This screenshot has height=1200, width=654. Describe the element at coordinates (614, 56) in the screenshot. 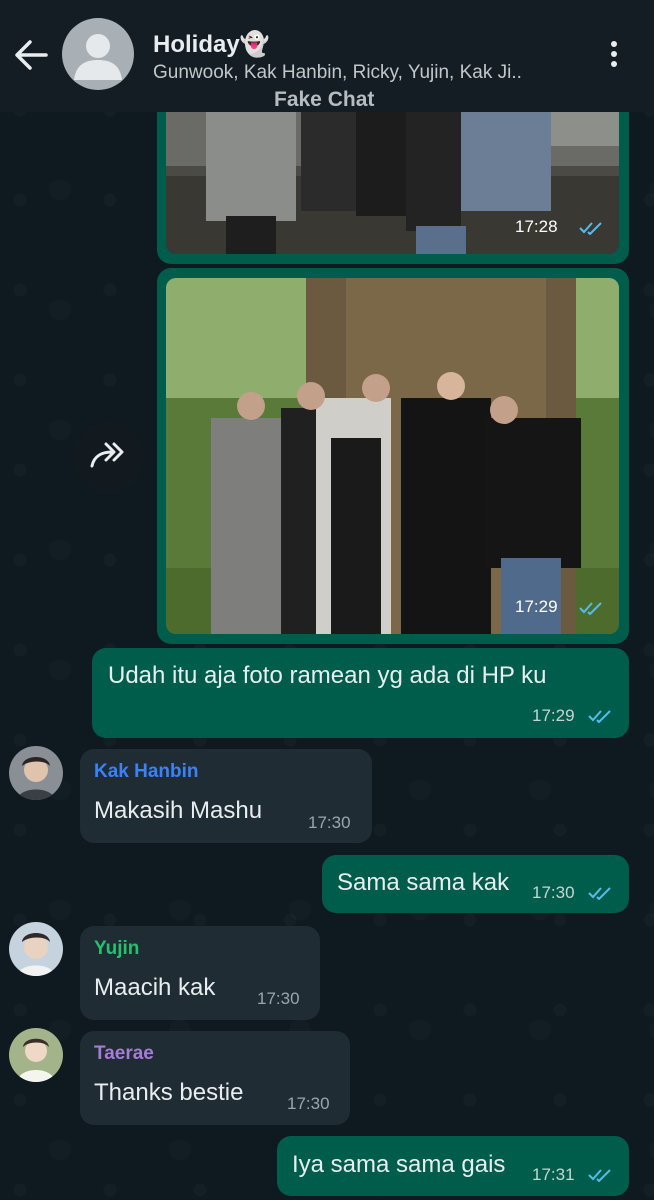

I see `more-options-icon` at that location.